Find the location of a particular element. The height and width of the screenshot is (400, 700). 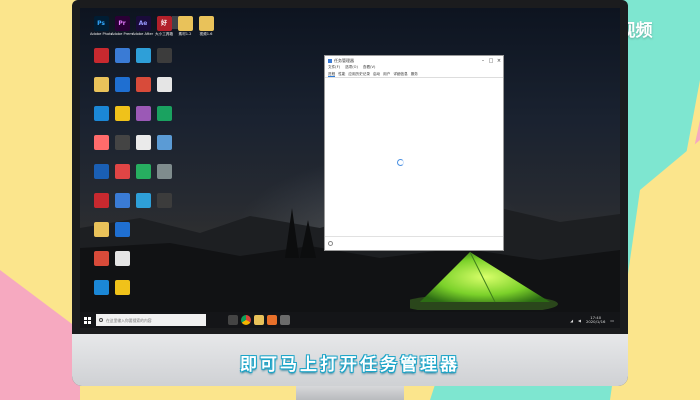

minimize-button: – is located at coordinates (483, 61).